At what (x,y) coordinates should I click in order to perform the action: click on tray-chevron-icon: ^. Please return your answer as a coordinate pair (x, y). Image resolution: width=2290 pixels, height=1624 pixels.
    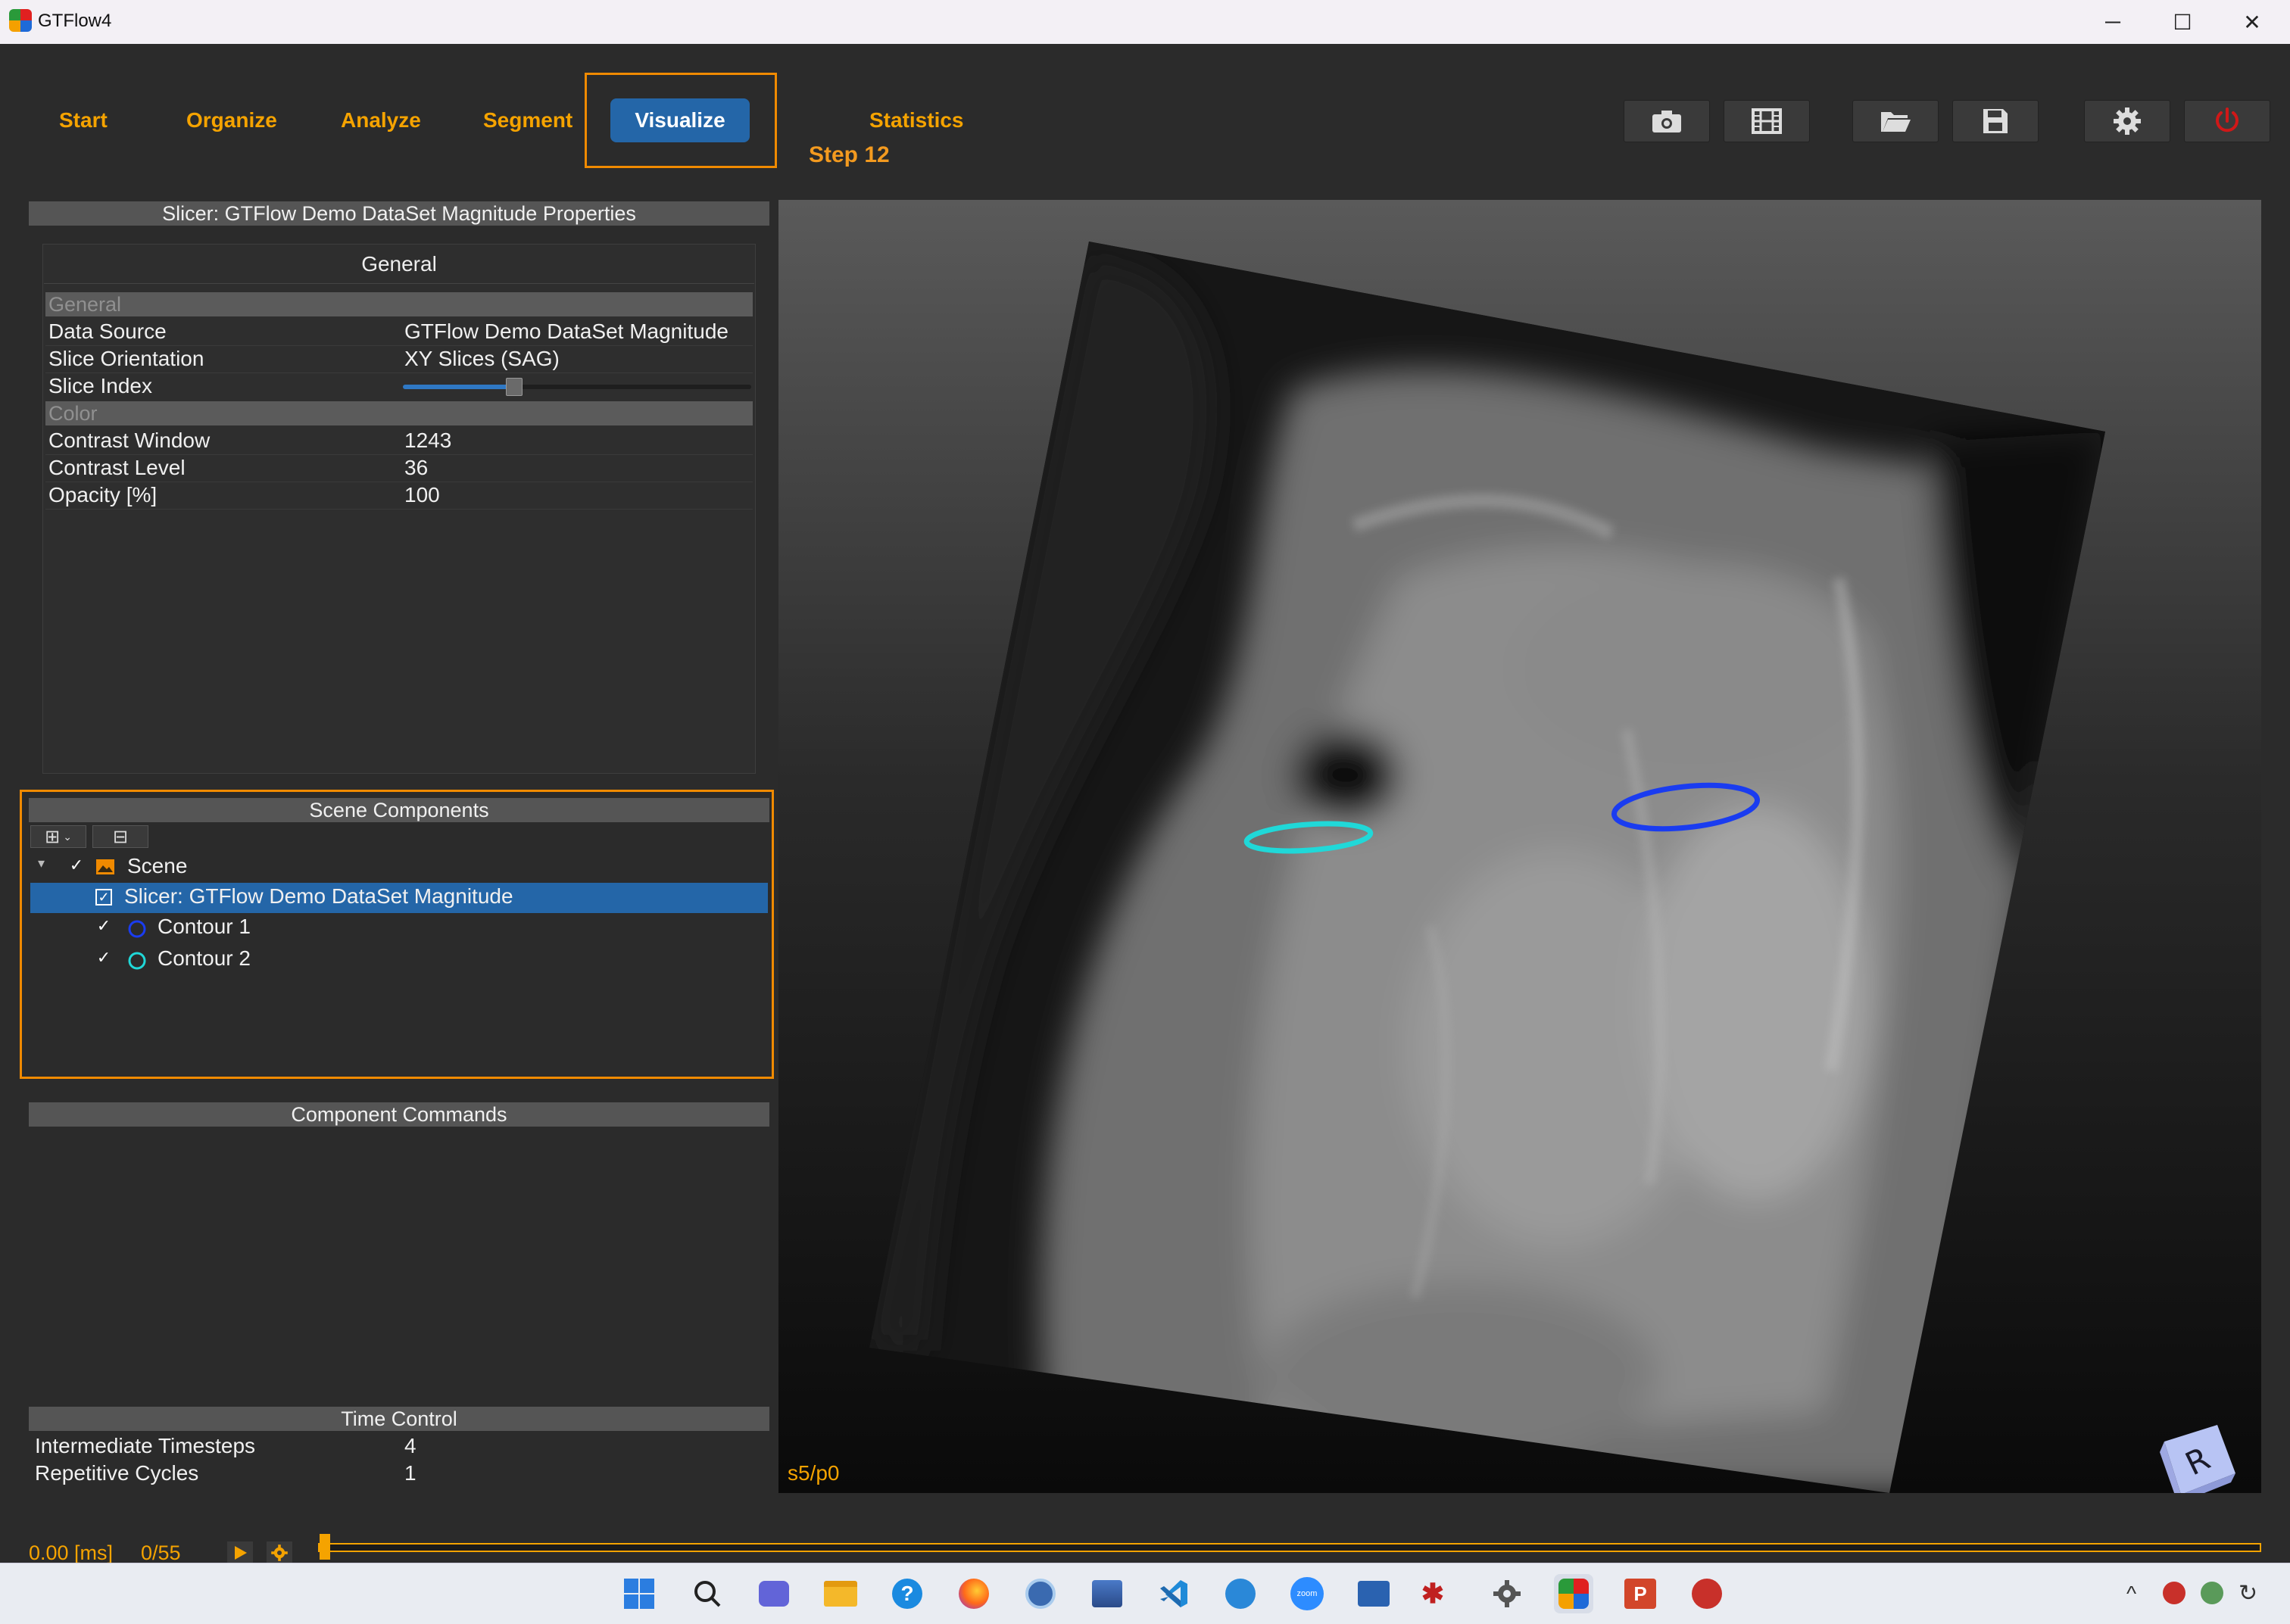
    Looking at the image, I should click on (2131, 1594).